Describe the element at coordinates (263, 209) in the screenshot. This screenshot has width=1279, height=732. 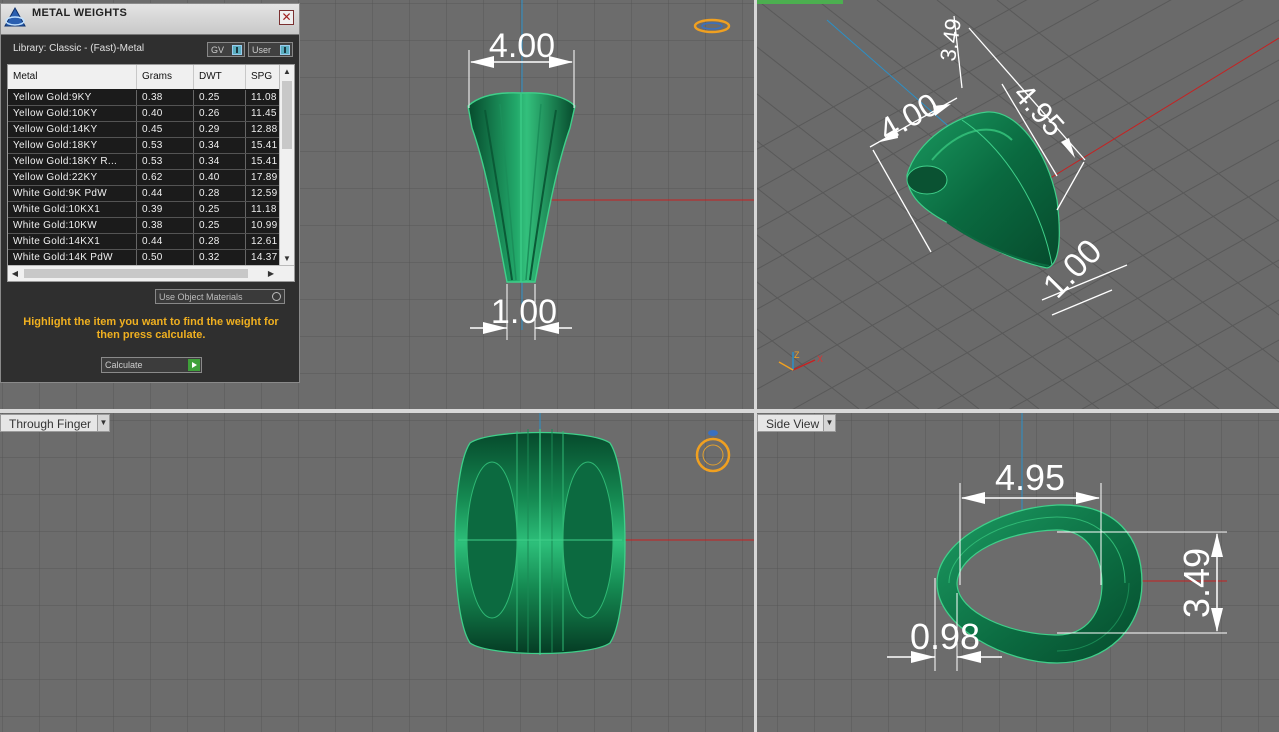
I see `table-cell: 11.18` at that location.